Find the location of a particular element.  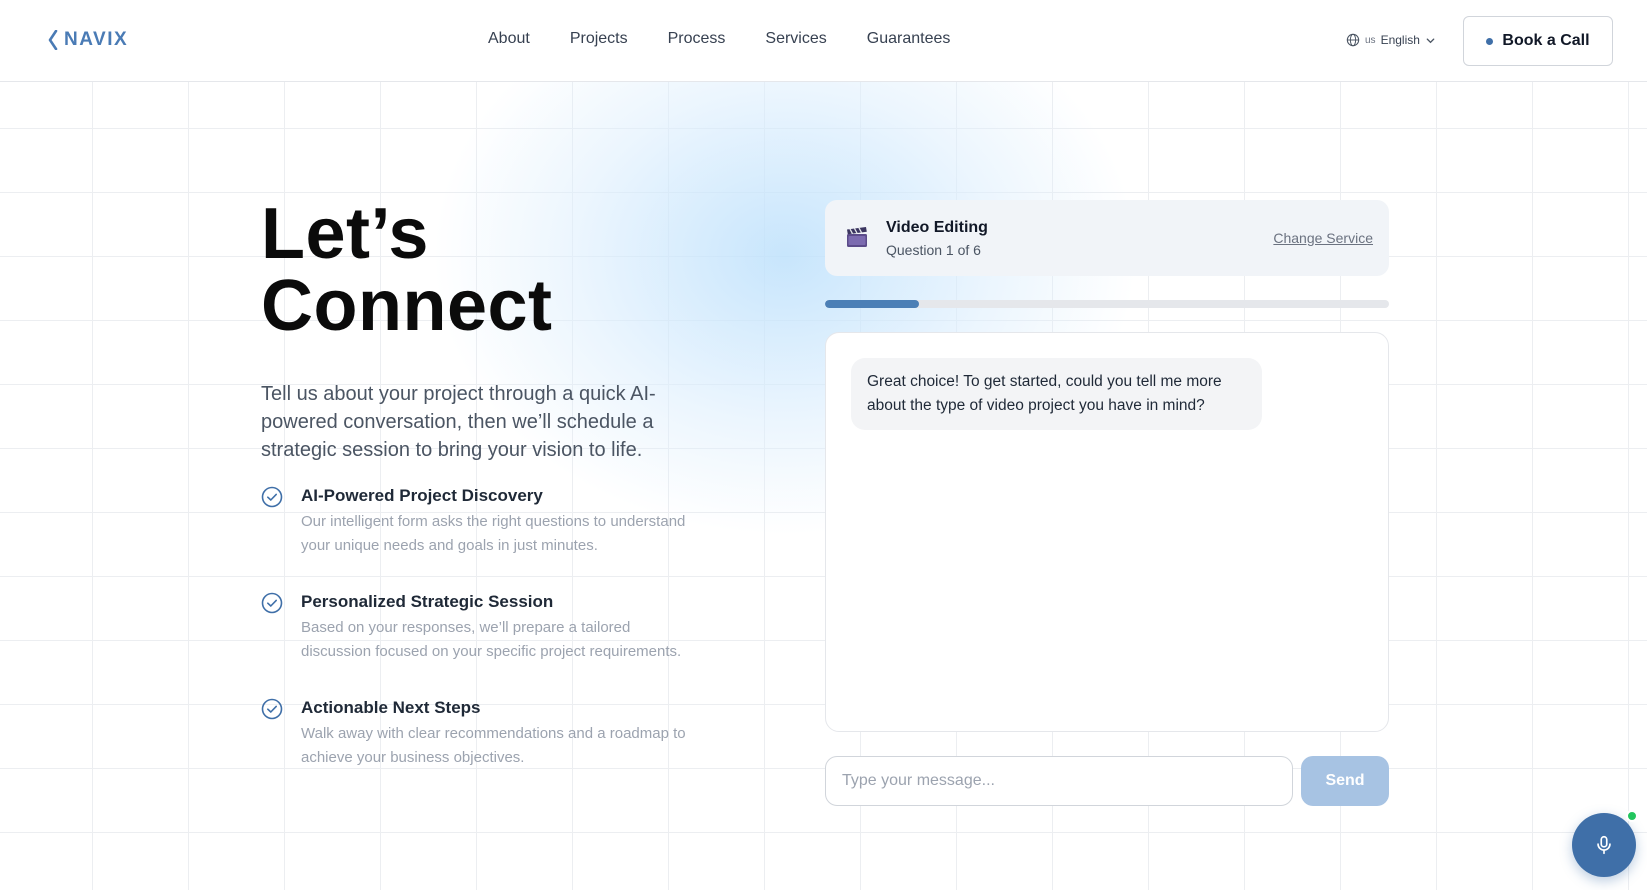

change-service-link: Change Service is located at coordinates (1323, 238).